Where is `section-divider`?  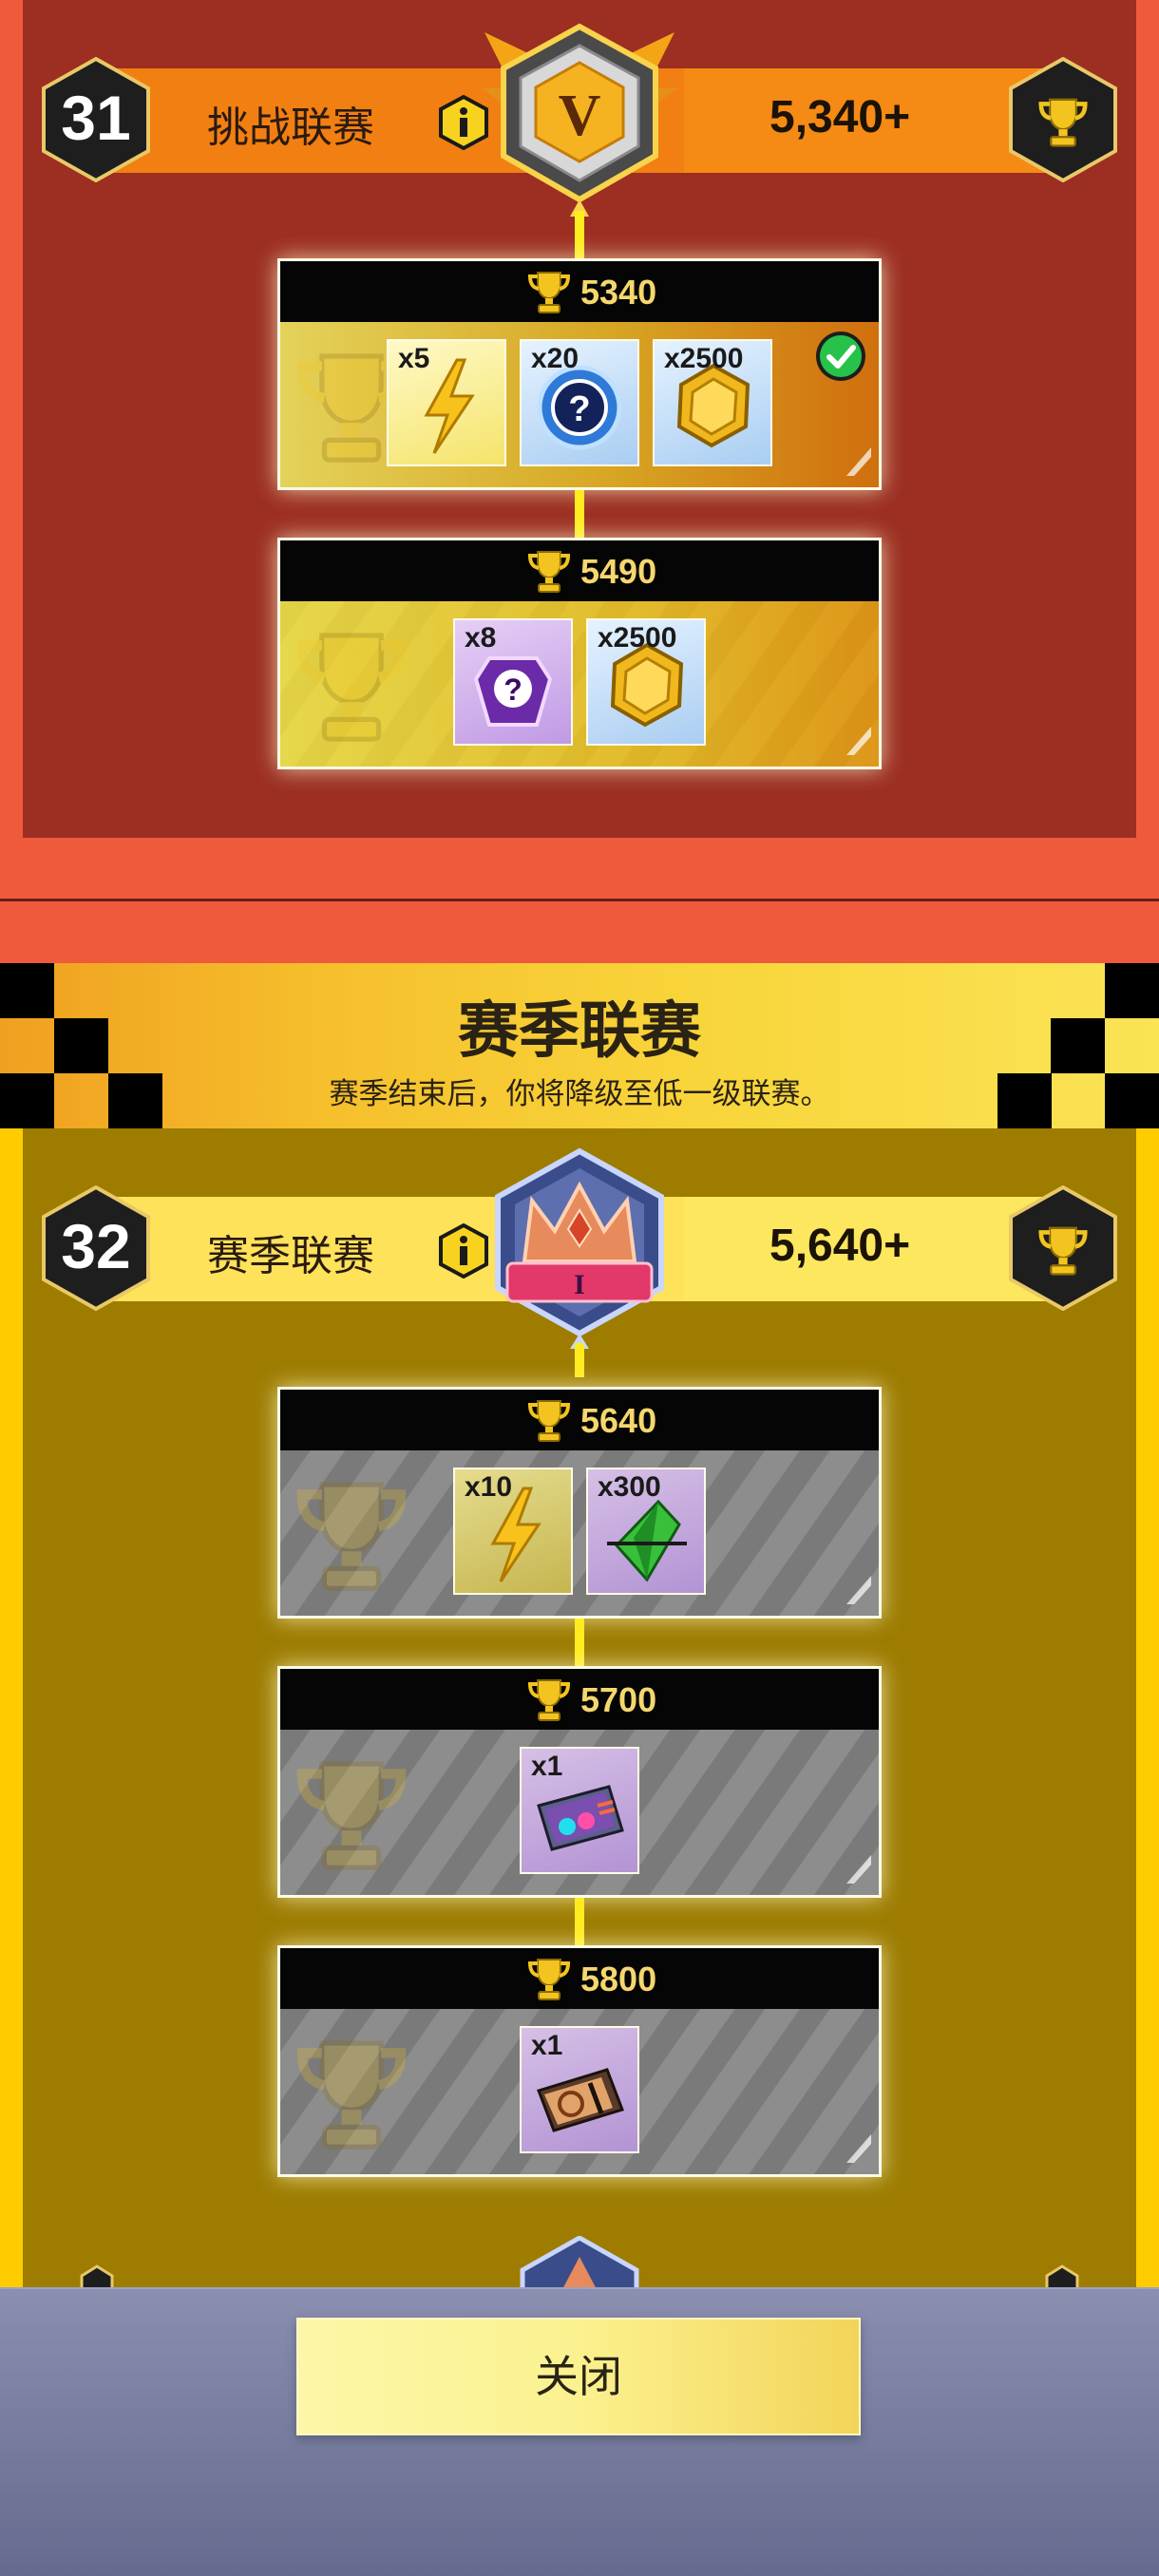 section-divider is located at coordinates (579, 900).